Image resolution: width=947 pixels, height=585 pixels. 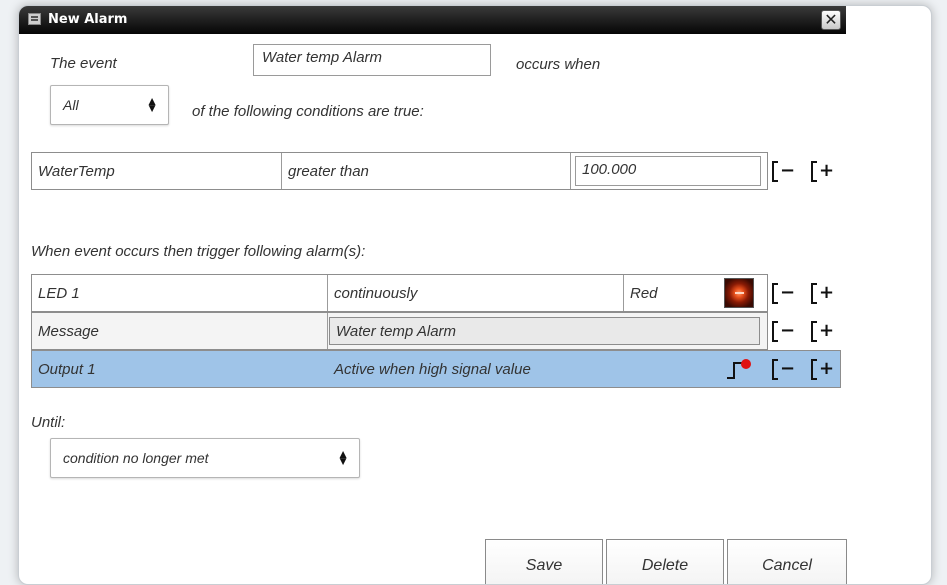 I want to click on remove-message-alarm-button: −, so click(x=783, y=332).